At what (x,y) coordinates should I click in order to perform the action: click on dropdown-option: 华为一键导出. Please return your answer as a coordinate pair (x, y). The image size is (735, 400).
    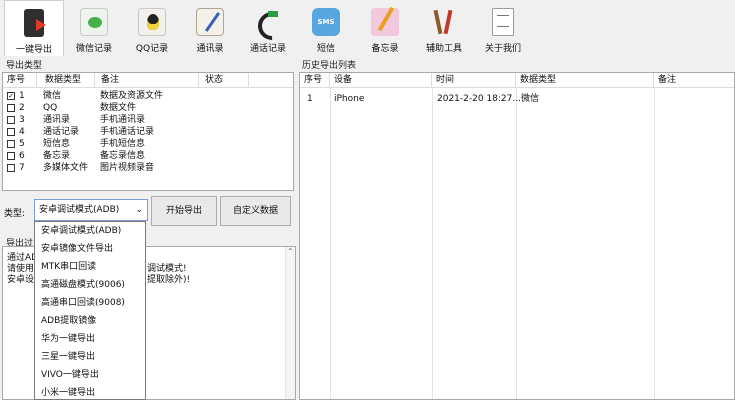
    Looking at the image, I should click on (90, 339).